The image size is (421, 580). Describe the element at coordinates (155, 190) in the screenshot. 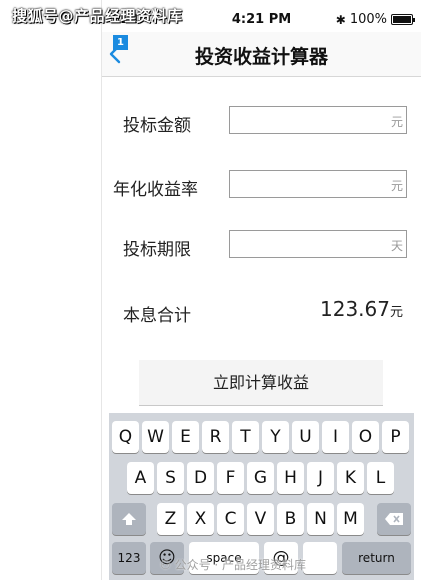

I see `rate-label: 年化收益率` at that location.